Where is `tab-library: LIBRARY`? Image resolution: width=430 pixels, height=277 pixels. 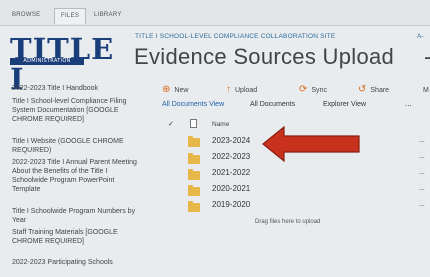
tab-library: LIBRARY is located at coordinates (108, 16).